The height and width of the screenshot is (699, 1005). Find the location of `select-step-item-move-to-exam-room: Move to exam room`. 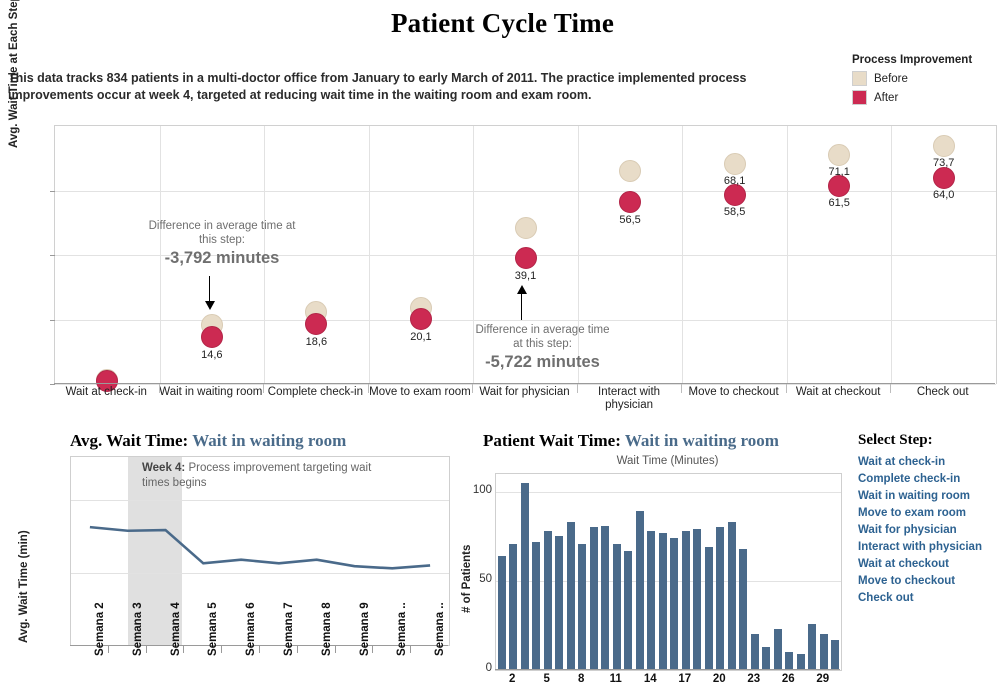

select-step-item-move-to-exam-room: Move to exam room is located at coordinates (930, 513).